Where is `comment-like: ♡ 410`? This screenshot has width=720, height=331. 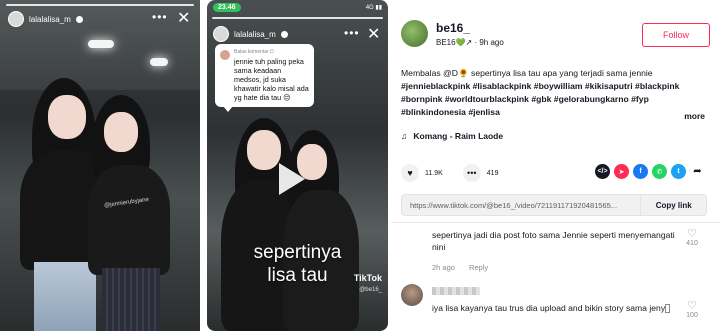 comment-like: ♡ 410 is located at coordinates (692, 237).